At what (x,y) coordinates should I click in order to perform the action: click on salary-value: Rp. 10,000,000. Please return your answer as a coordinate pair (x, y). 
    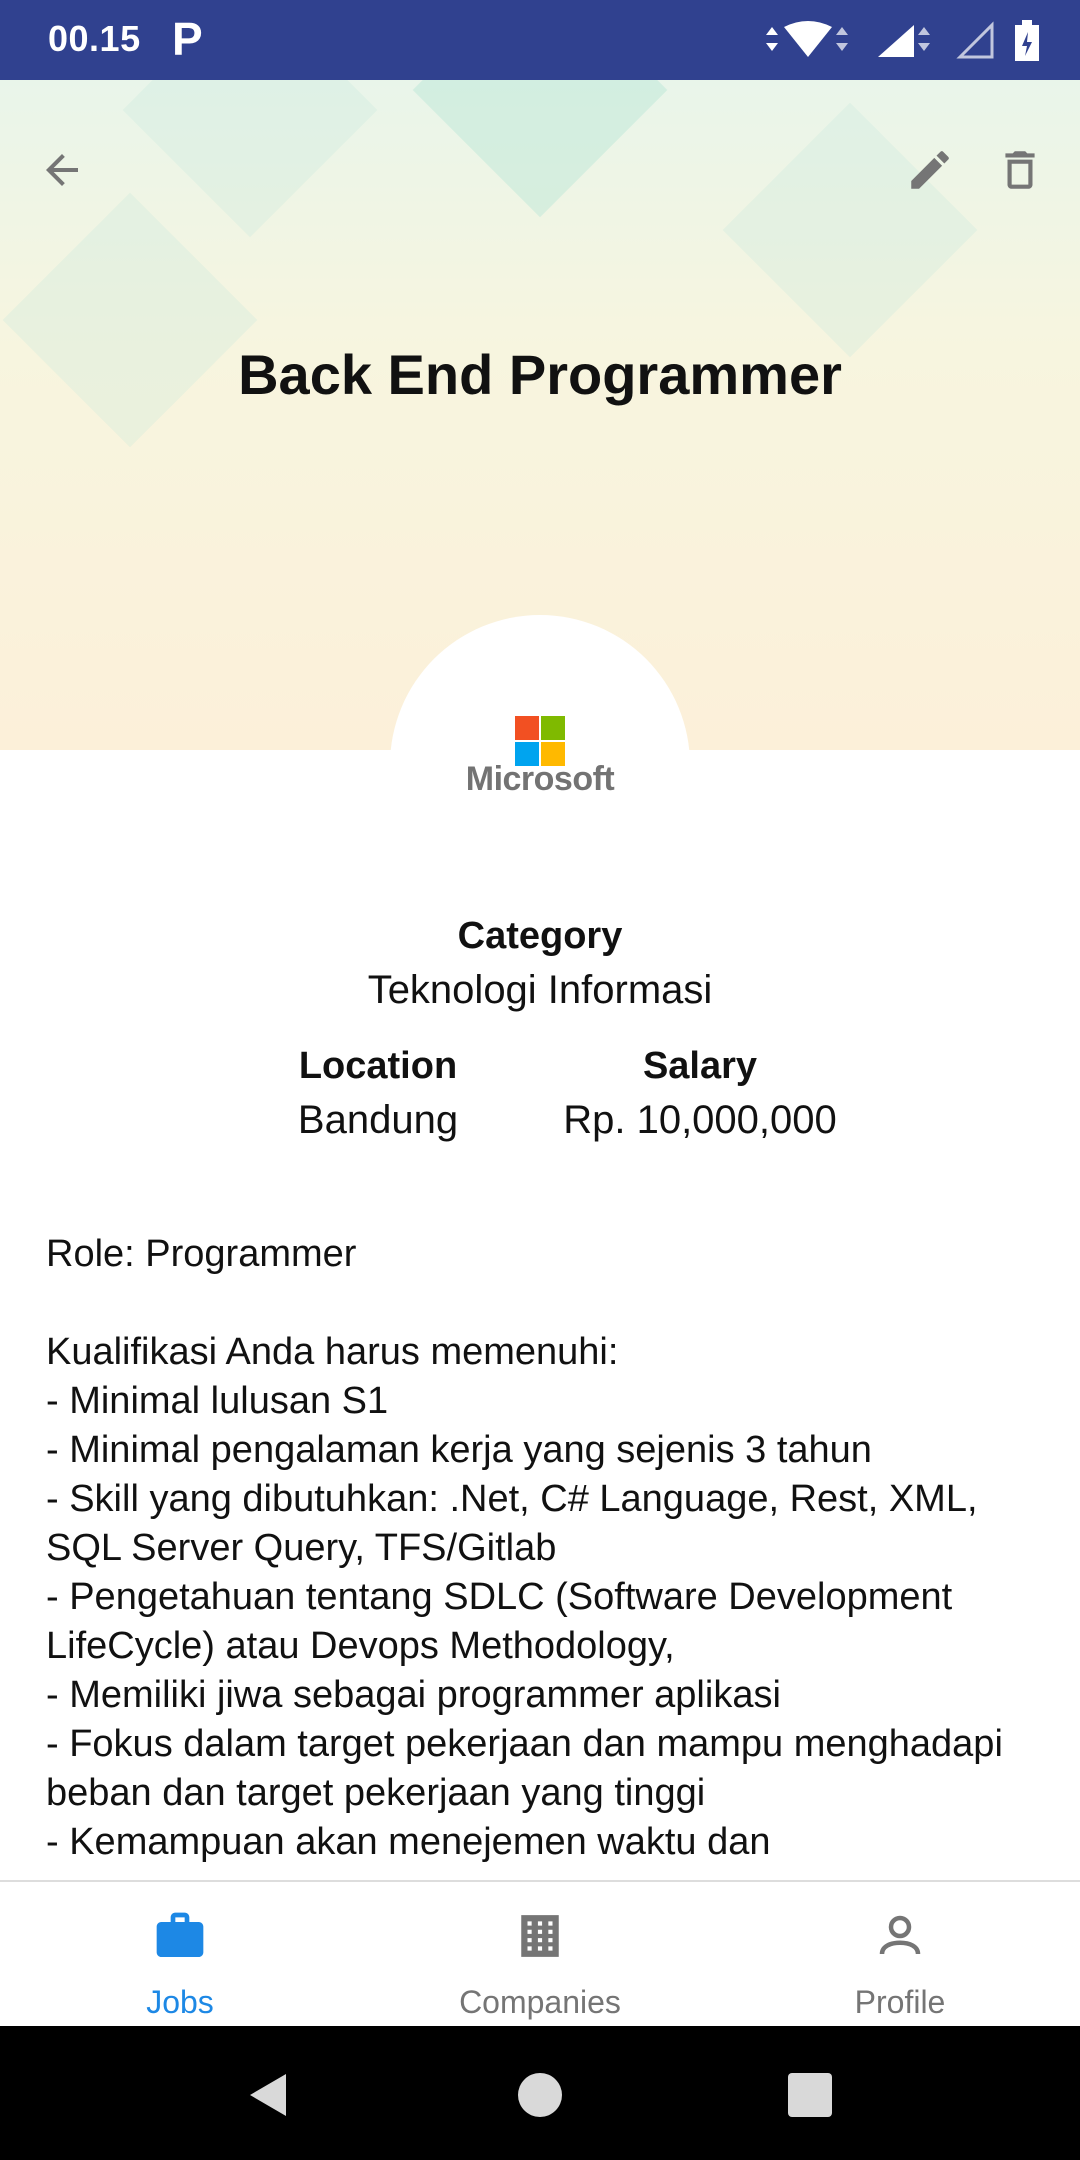
    Looking at the image, I should click on (700, 1120).